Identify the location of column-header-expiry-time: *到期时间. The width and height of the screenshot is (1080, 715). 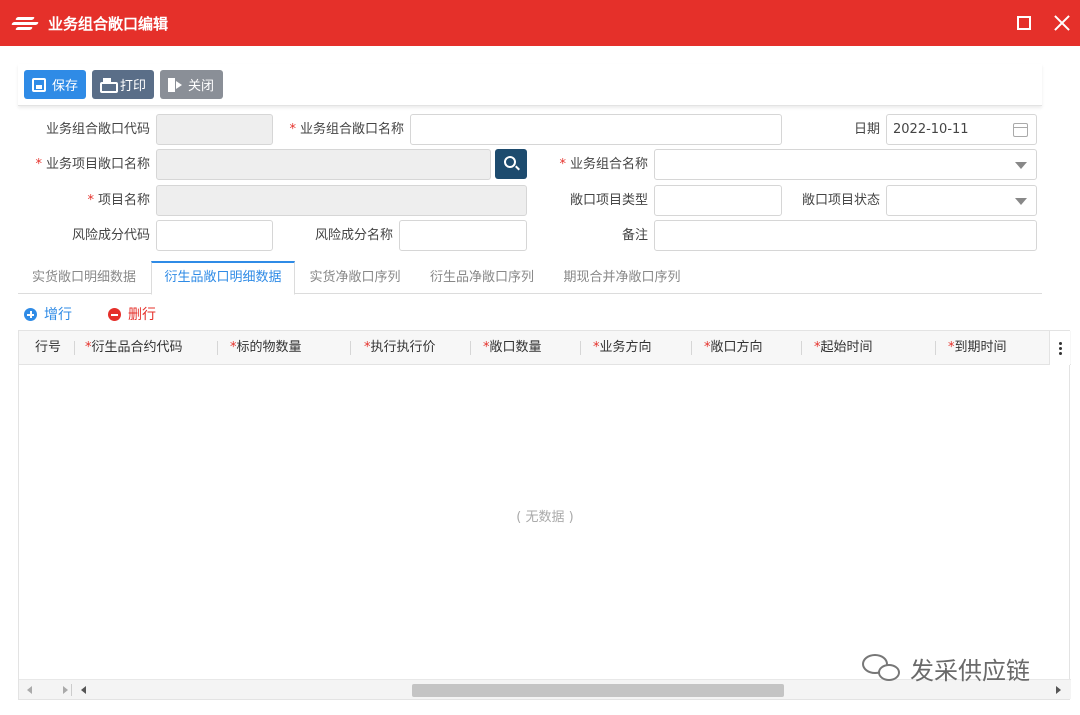
(977, 348).